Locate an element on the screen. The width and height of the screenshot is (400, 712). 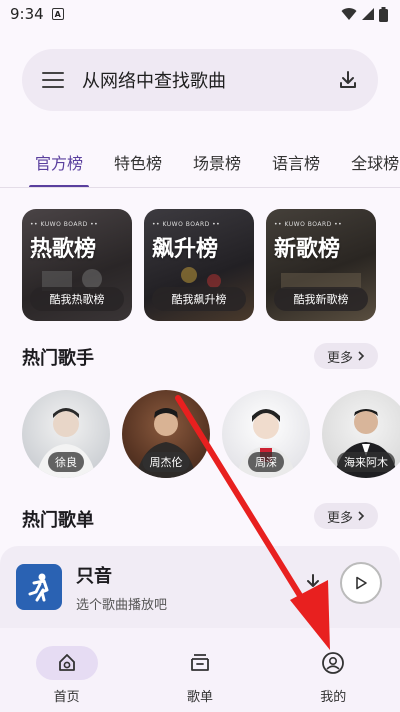
chart-title: 飙升榜 is located at coordinates (185, 249).